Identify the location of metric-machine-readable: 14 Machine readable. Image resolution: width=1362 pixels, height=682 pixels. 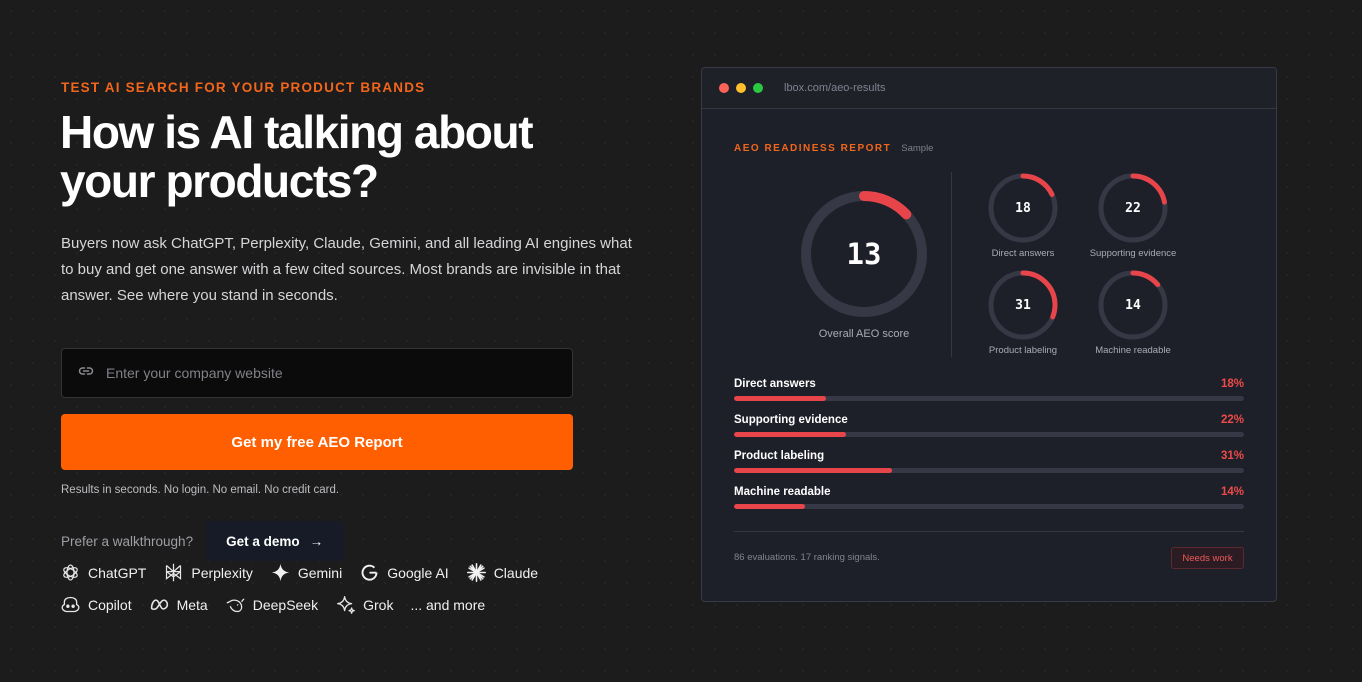
(1133, 311).